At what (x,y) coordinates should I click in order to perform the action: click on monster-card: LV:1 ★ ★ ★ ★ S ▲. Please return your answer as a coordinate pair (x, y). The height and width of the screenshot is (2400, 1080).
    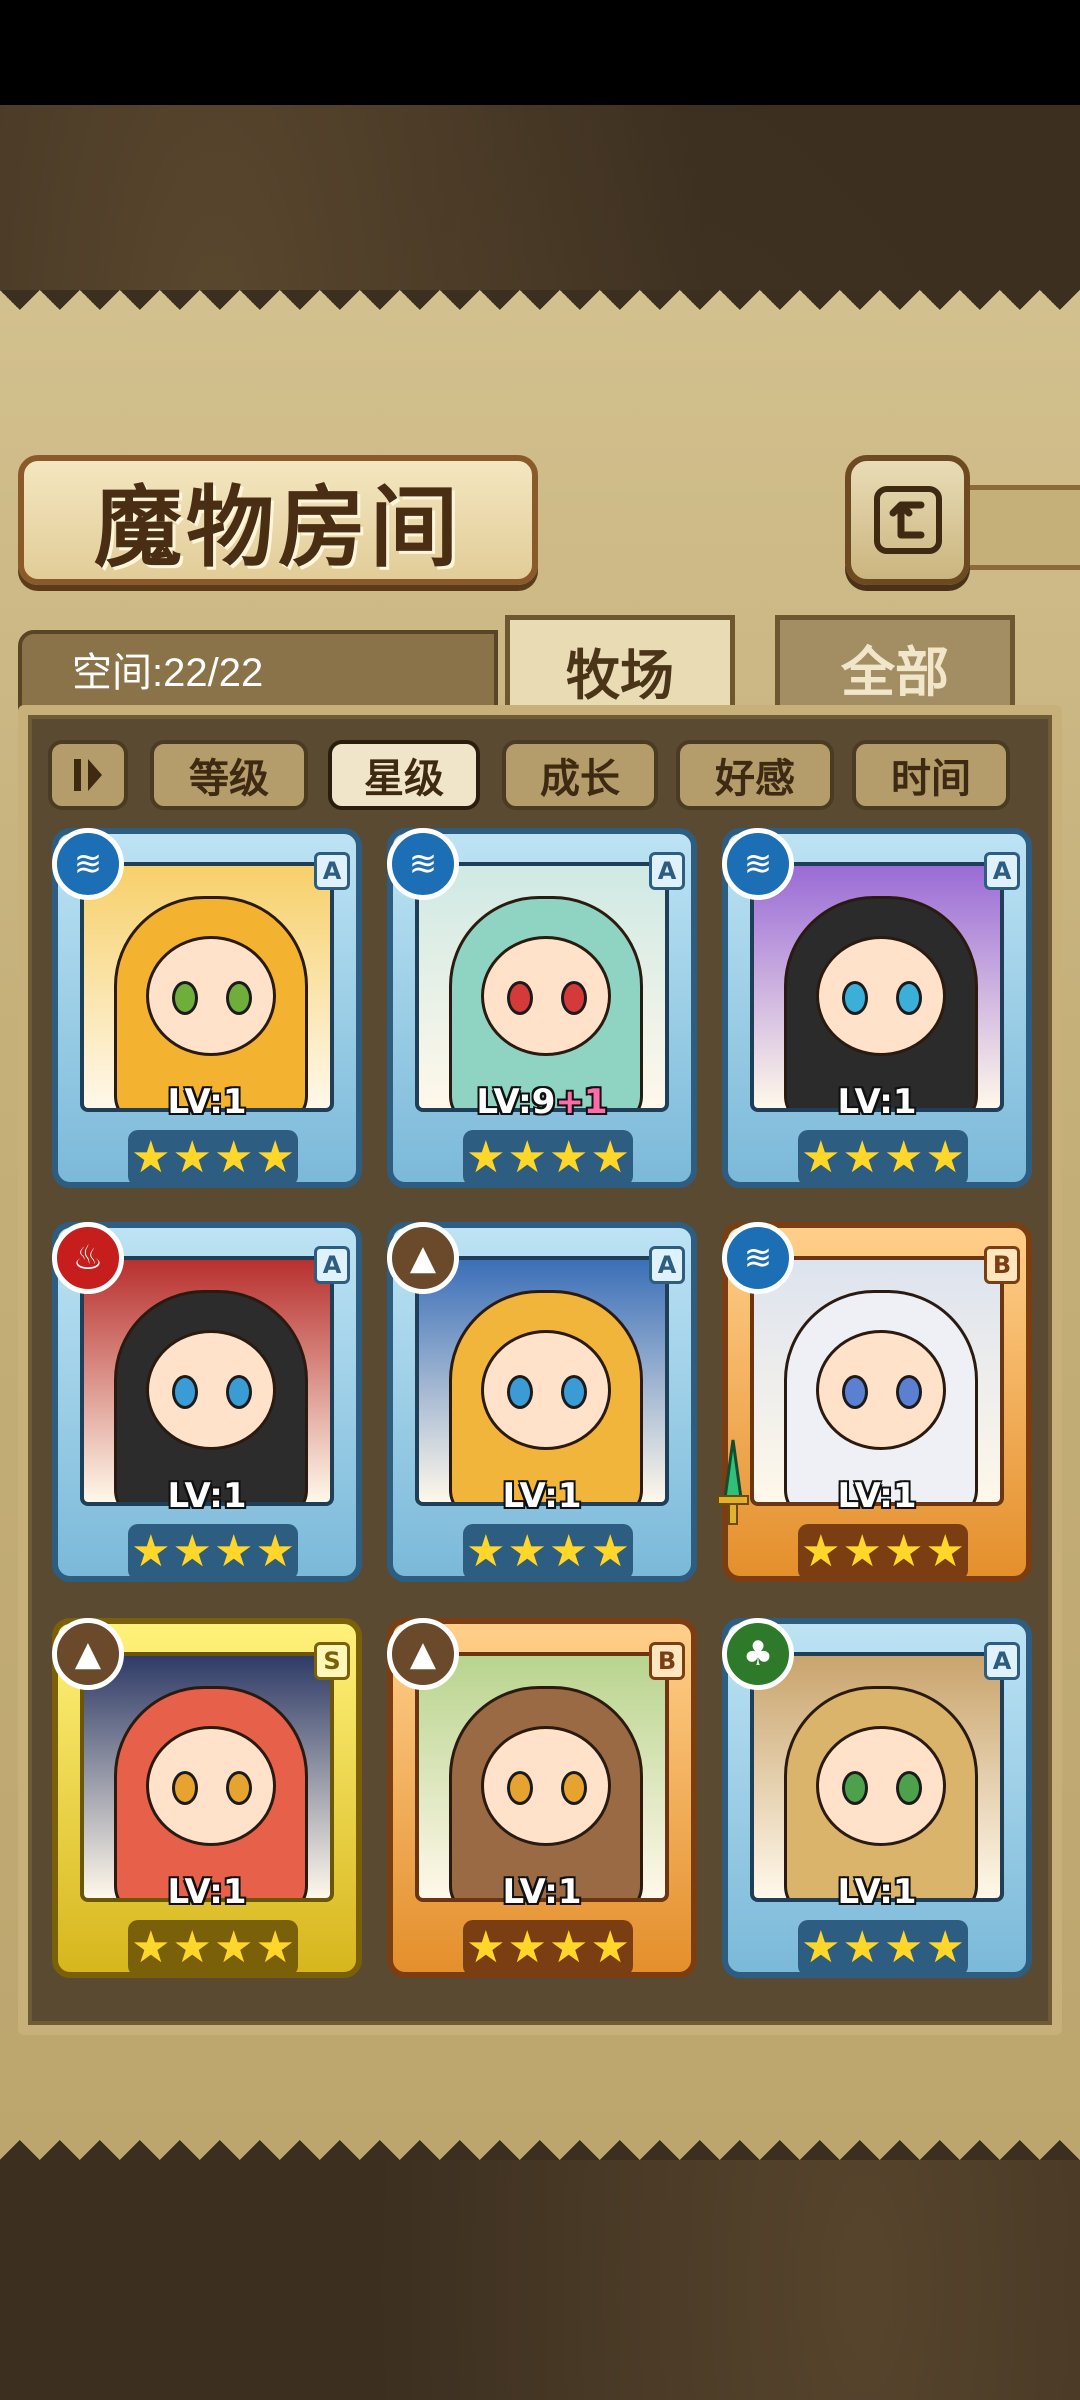
    Looking at the image, I should click on (207, 1798).